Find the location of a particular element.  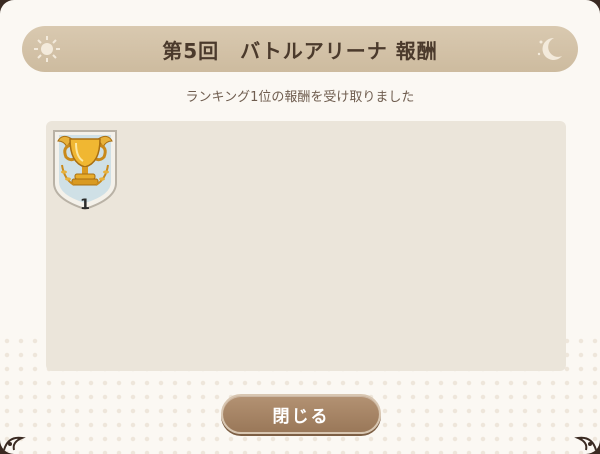

reward-item: 1 is located at coordinates (85, 169).